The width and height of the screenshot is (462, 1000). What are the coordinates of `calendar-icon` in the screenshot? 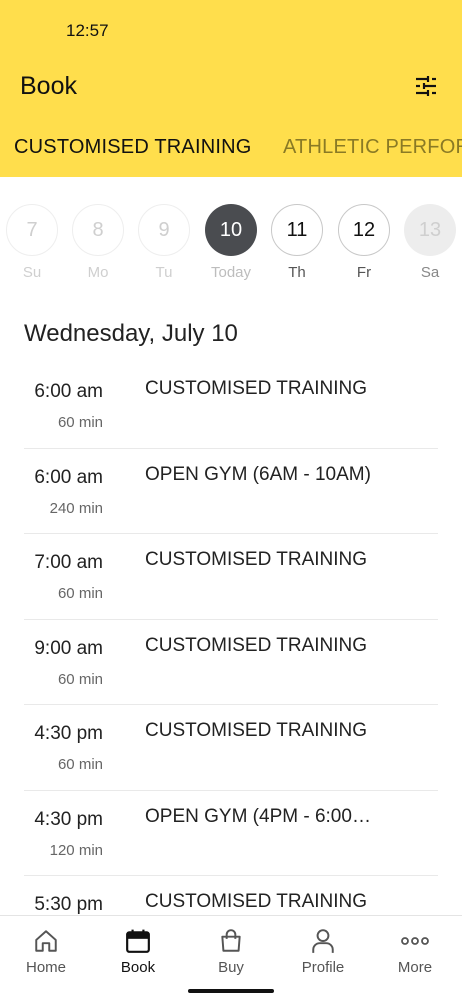 It's located at (138, 941).